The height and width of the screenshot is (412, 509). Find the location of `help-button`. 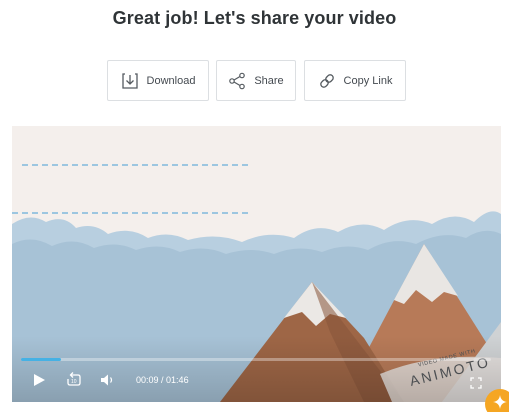

help-button is located at coordinates (497, 400).